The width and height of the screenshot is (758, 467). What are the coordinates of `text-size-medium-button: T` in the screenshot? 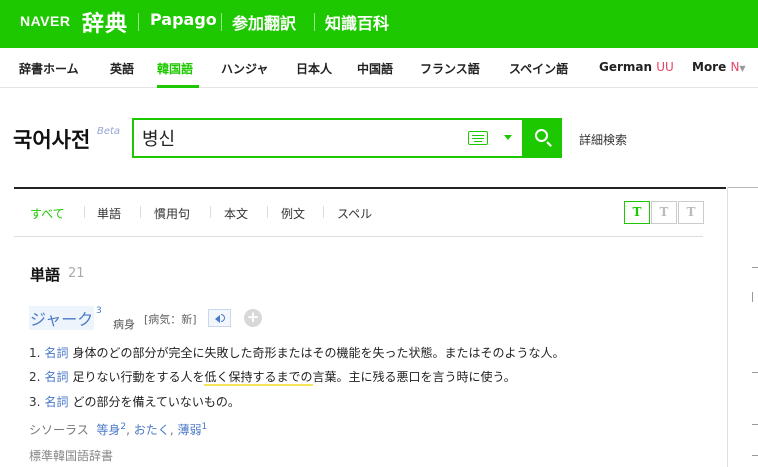 It's located at (664, 212).